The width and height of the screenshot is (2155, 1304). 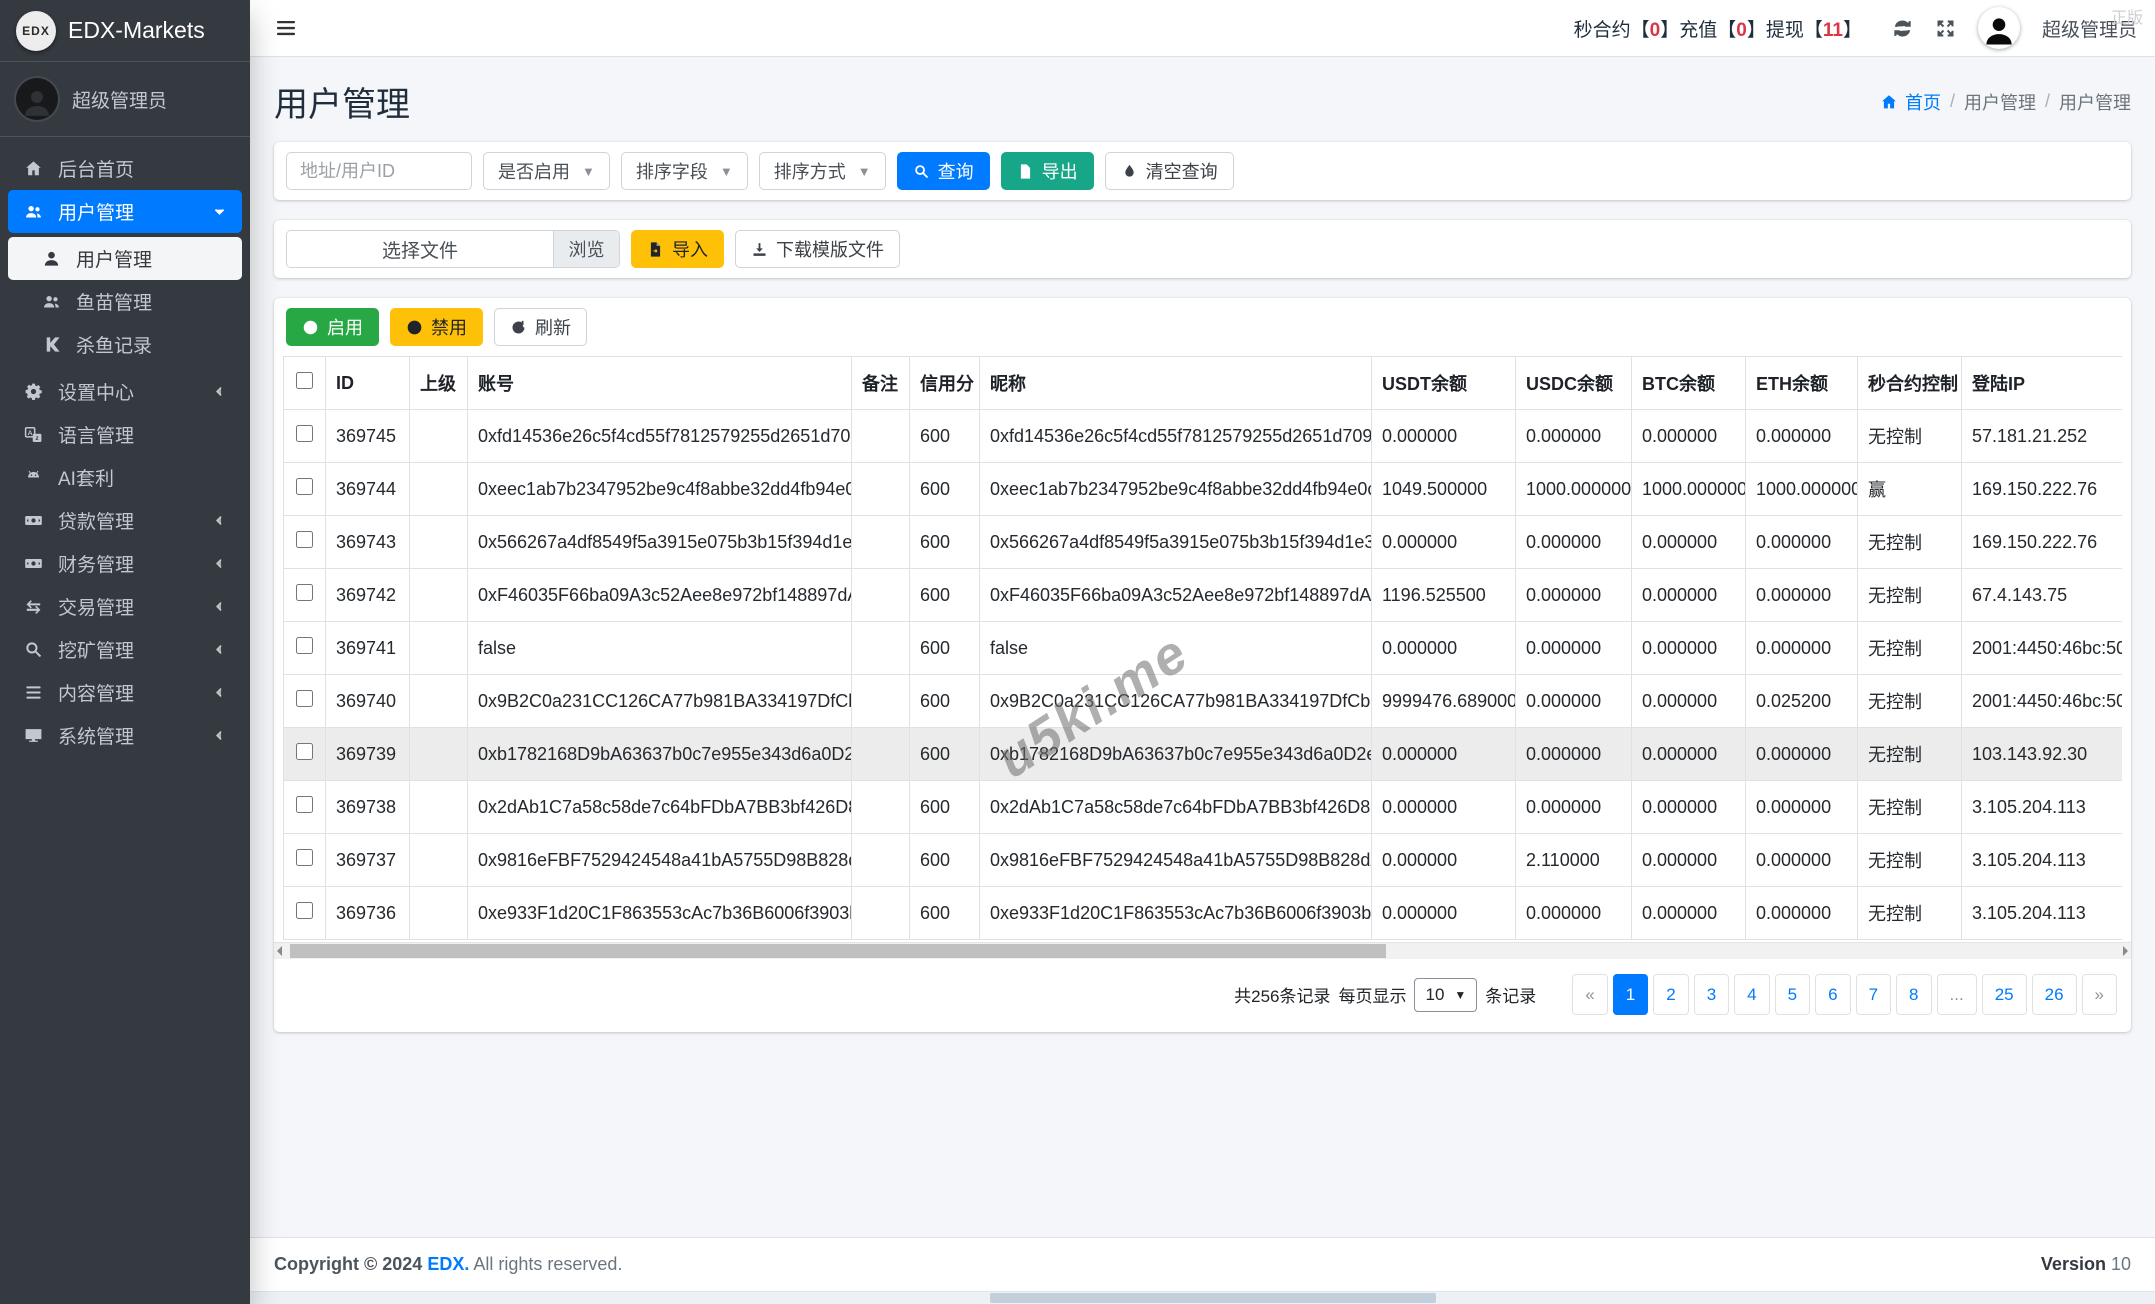 What do you see at coordinates (1910, 102) in the screenshot?
I see `breadcrumb-home-link: 首页` at bounding box center [1910, 102].